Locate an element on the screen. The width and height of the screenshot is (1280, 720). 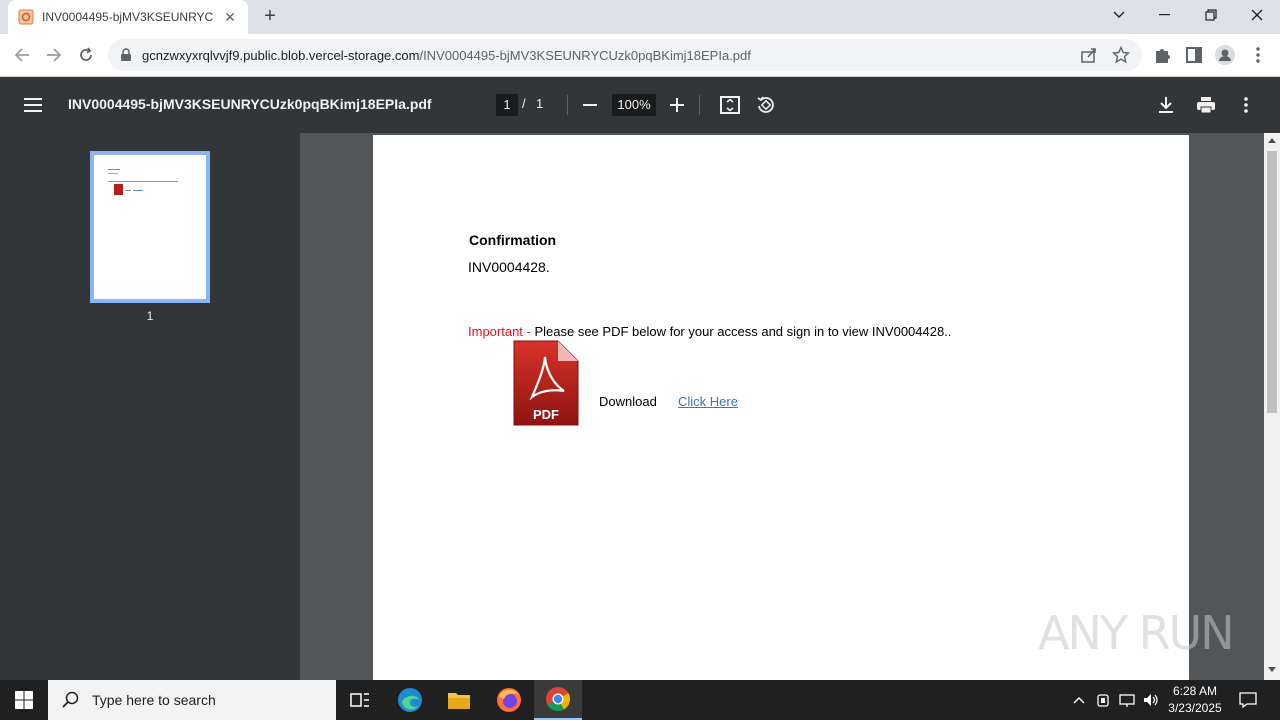
network-button is located at coordinates (1127, 700).